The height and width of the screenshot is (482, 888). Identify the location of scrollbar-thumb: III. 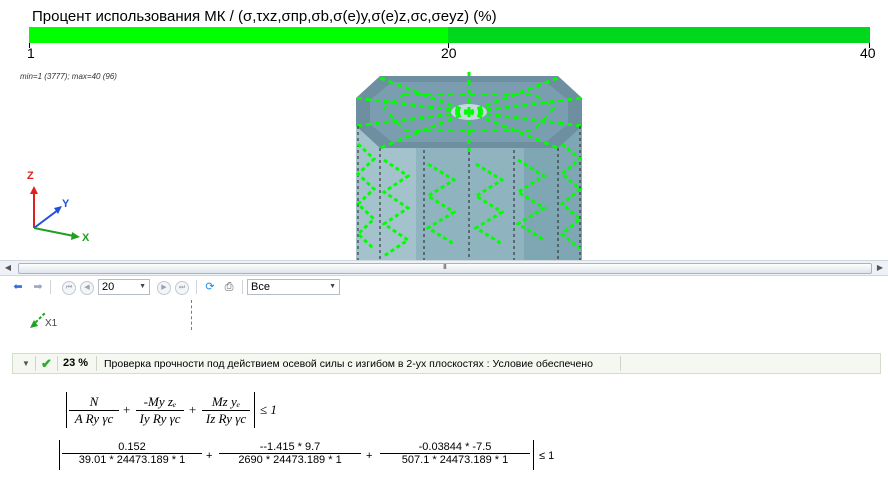
(445, 268).